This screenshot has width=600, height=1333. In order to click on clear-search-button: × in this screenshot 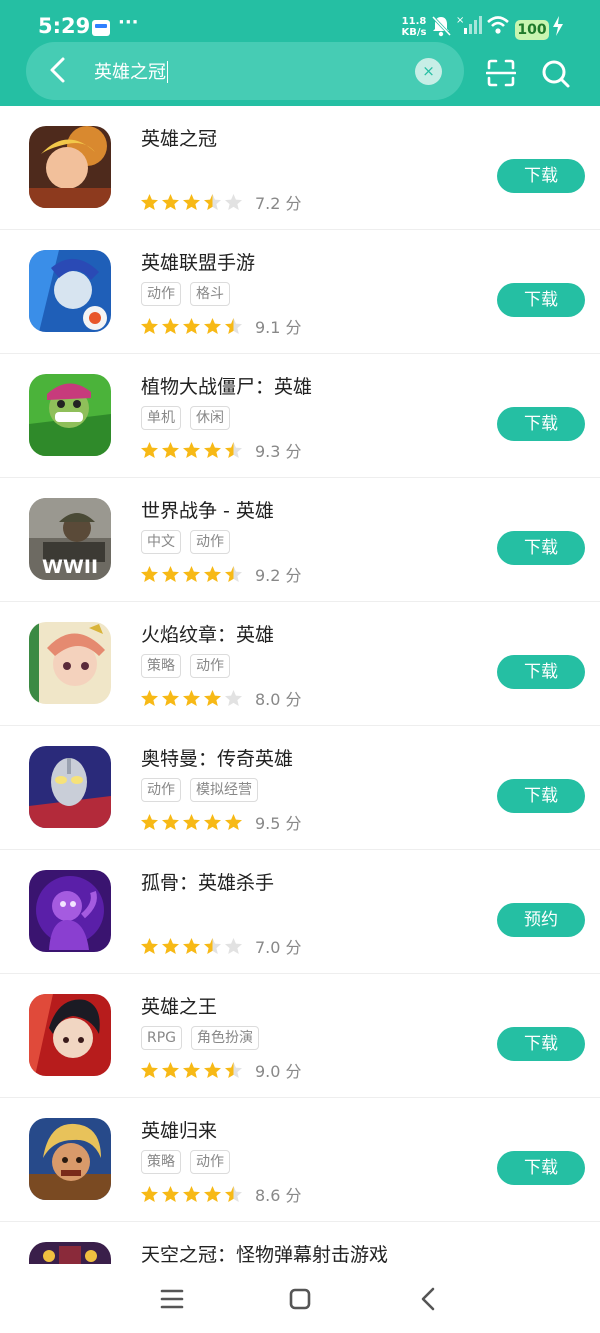, I will do `click(428, 71)`.